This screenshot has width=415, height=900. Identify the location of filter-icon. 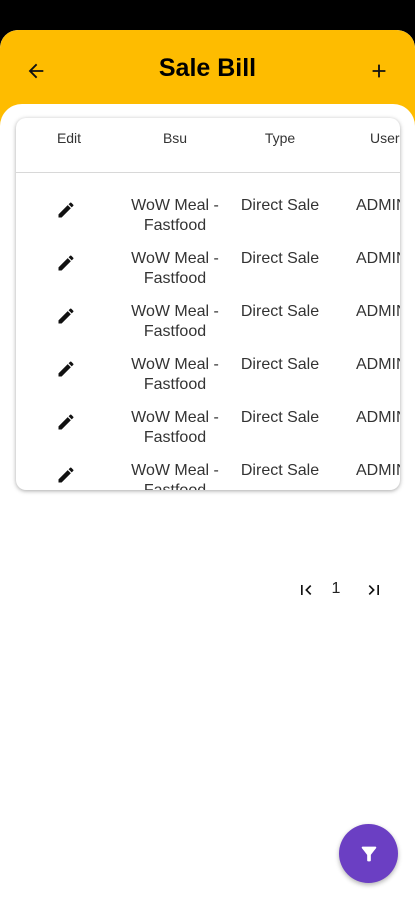
(368, 853).